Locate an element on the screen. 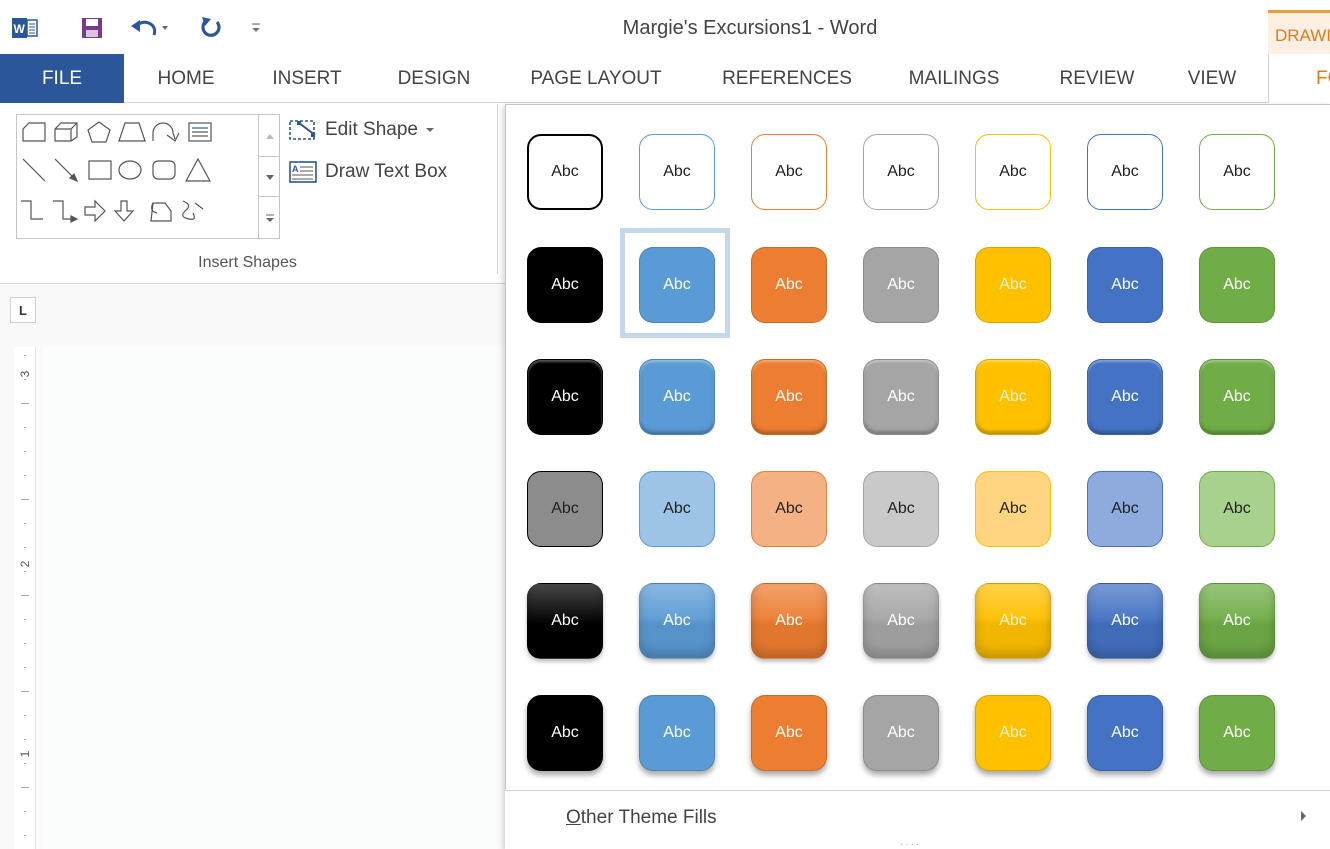 The height and width of the screenshot is (849, 1330). vertical-ruler: 3 2 1 is located at coordinates (25, 598).